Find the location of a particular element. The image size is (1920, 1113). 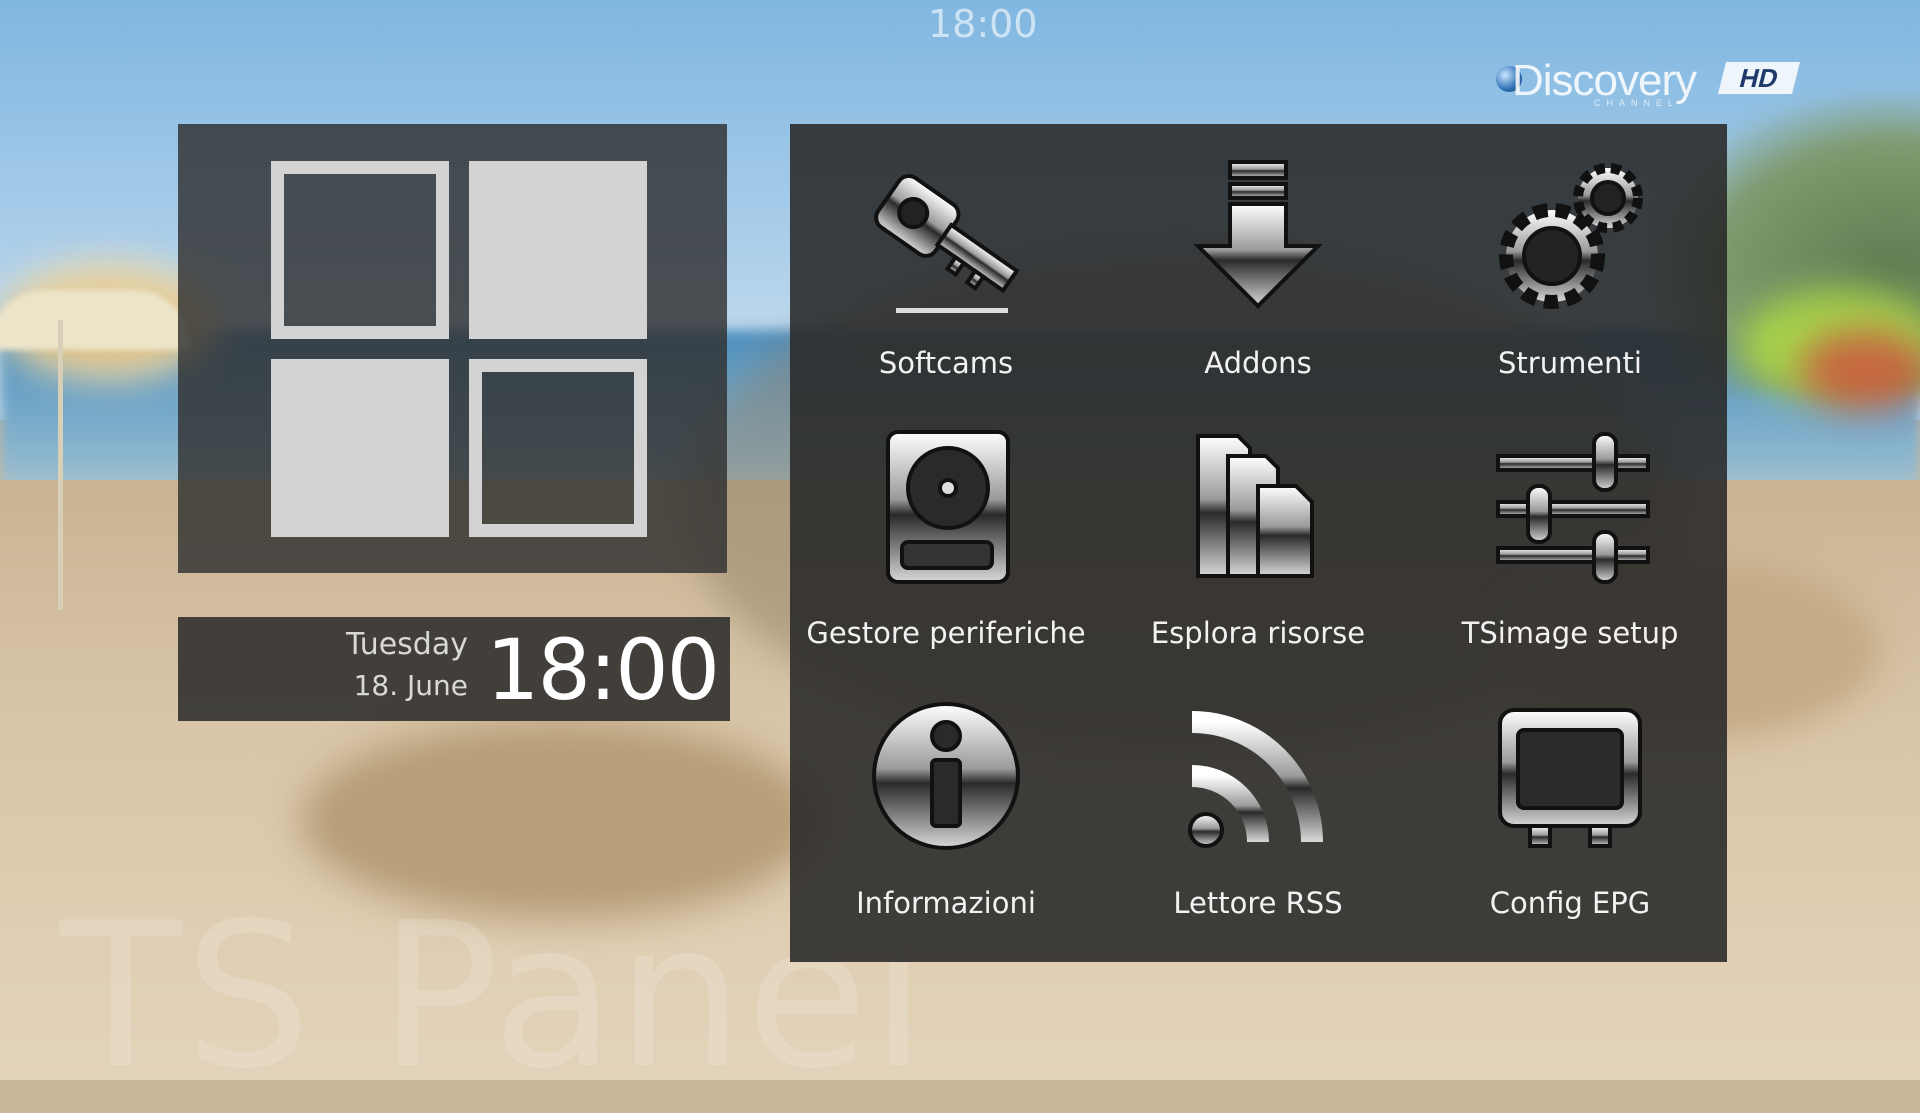

softcam-key-icon is located at coordinates (946, 236).